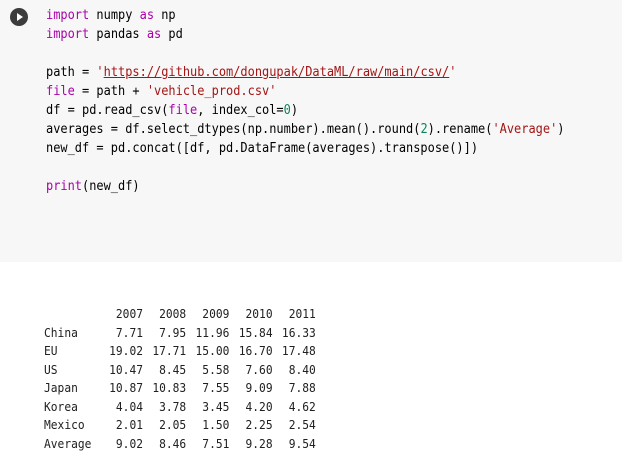 This screenshot has width=622, height=472. What do you see at coordinates (107, 110) in the screenshot?
I see `code-token: df = pd.read_csv(` at bounding box center [107, 110].